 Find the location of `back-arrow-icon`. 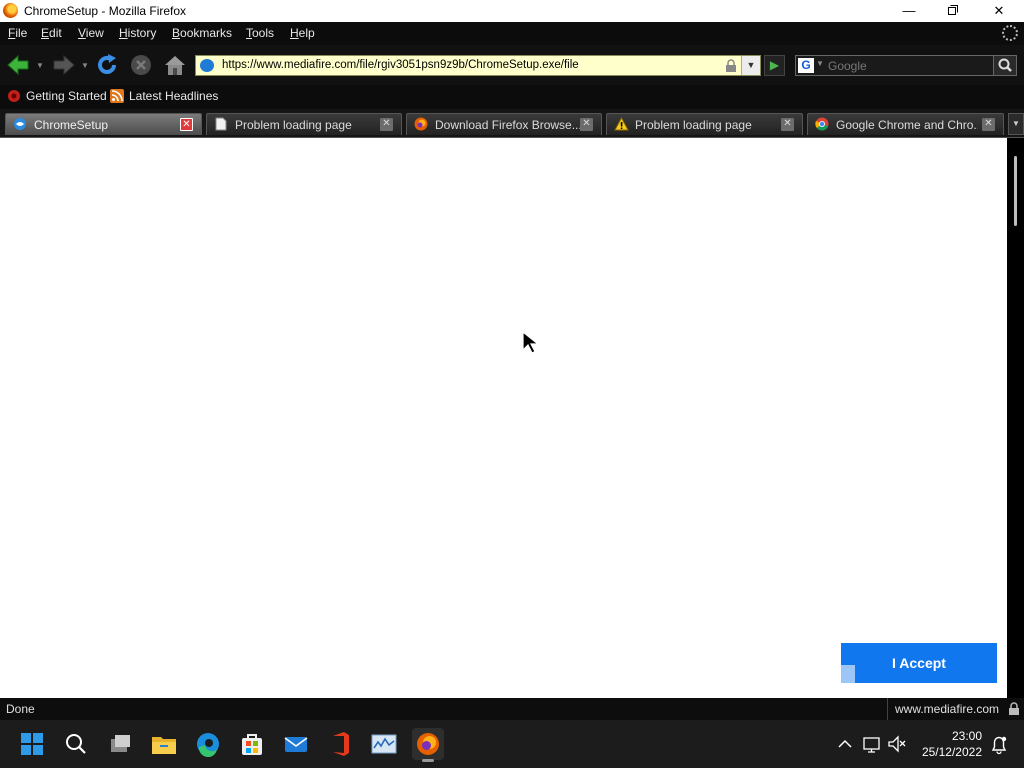

back-arrow-icon is located at coordinates (18, 65).